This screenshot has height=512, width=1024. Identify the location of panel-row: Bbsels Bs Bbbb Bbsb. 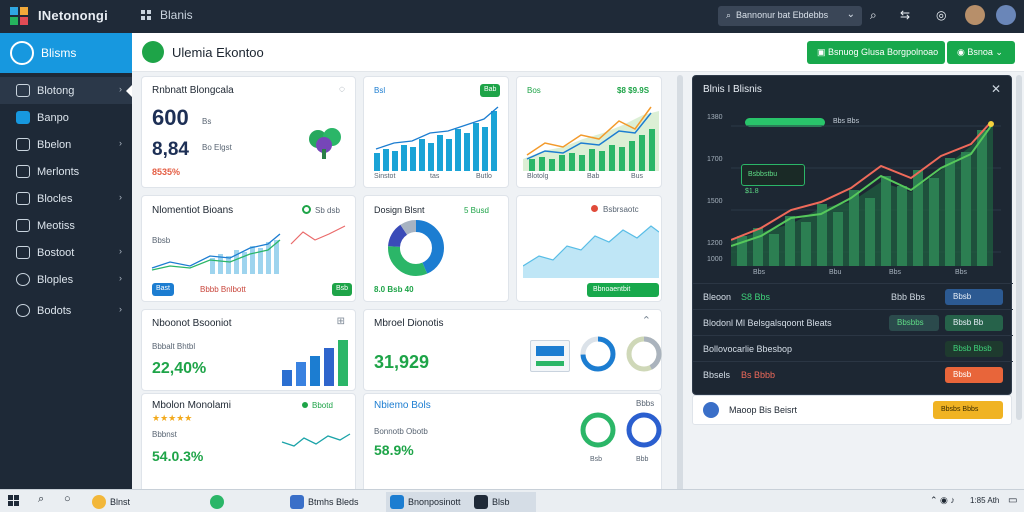
(853, 374).